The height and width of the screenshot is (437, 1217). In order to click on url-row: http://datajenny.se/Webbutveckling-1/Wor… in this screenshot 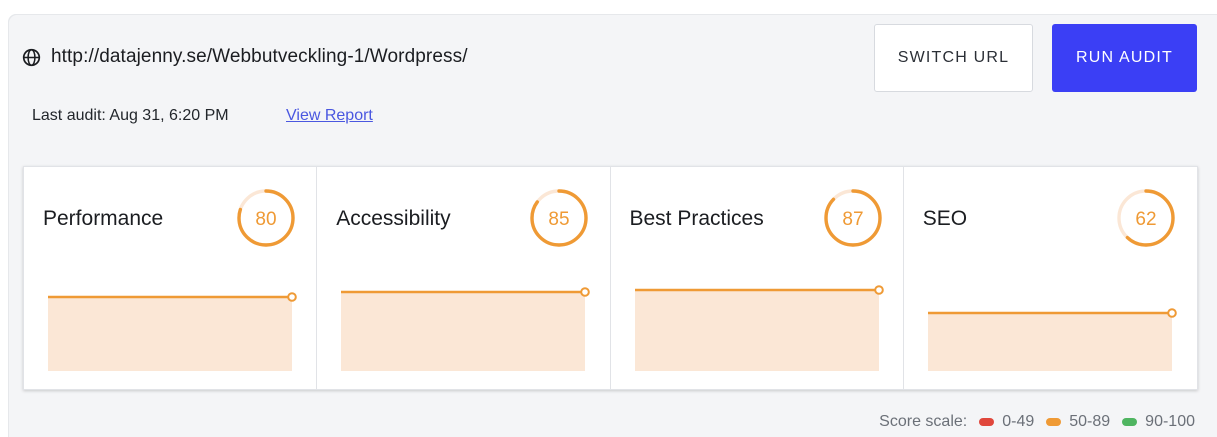, I will do `click(245, 57)`.